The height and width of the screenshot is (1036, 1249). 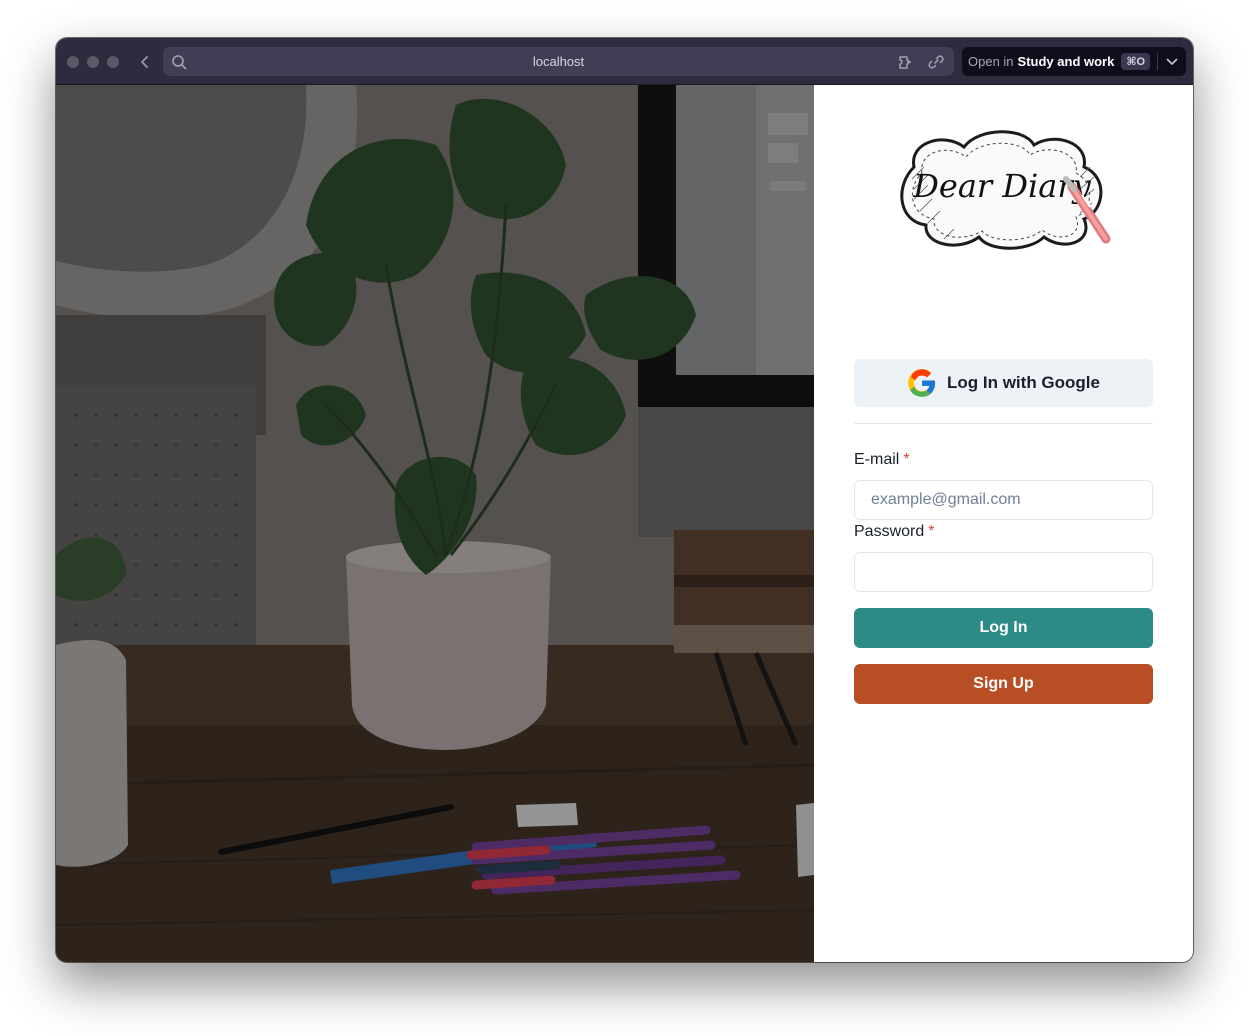 I want to click on google-login-button: Log In with Google, so click(x=1003, y=383).